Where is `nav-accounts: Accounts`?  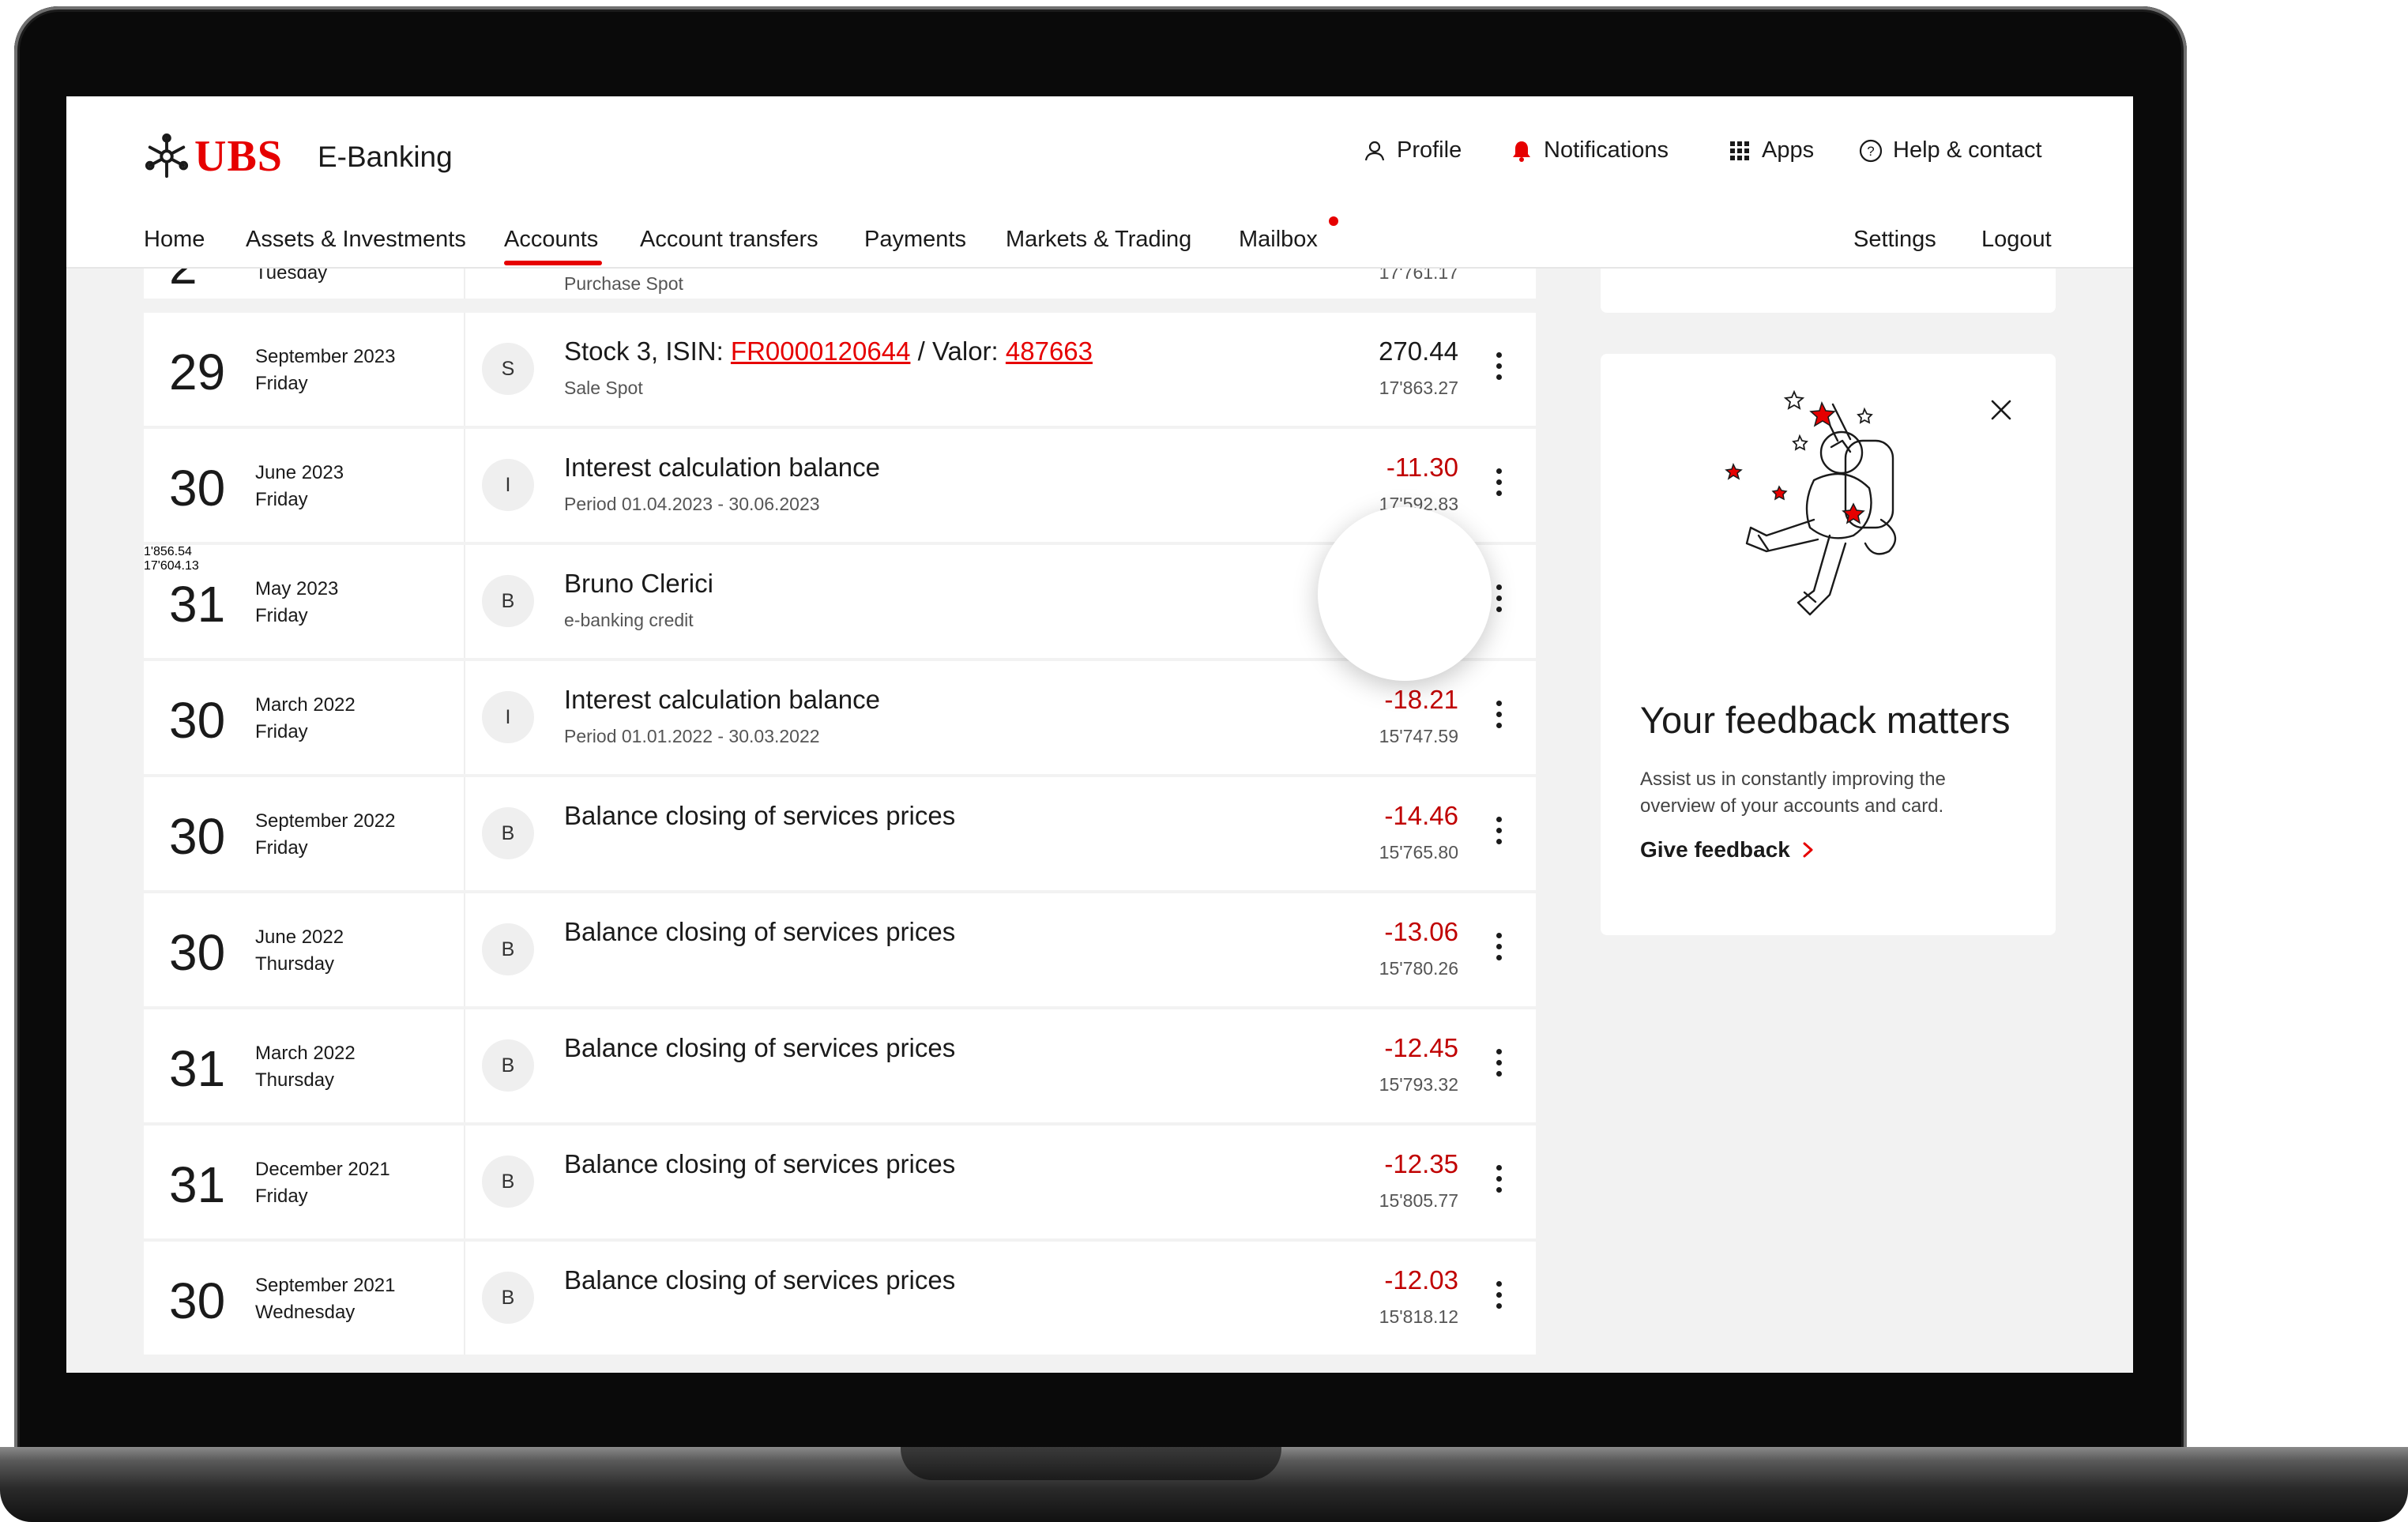
nav-accounts: Accounts is located at coordinates (551, 240).